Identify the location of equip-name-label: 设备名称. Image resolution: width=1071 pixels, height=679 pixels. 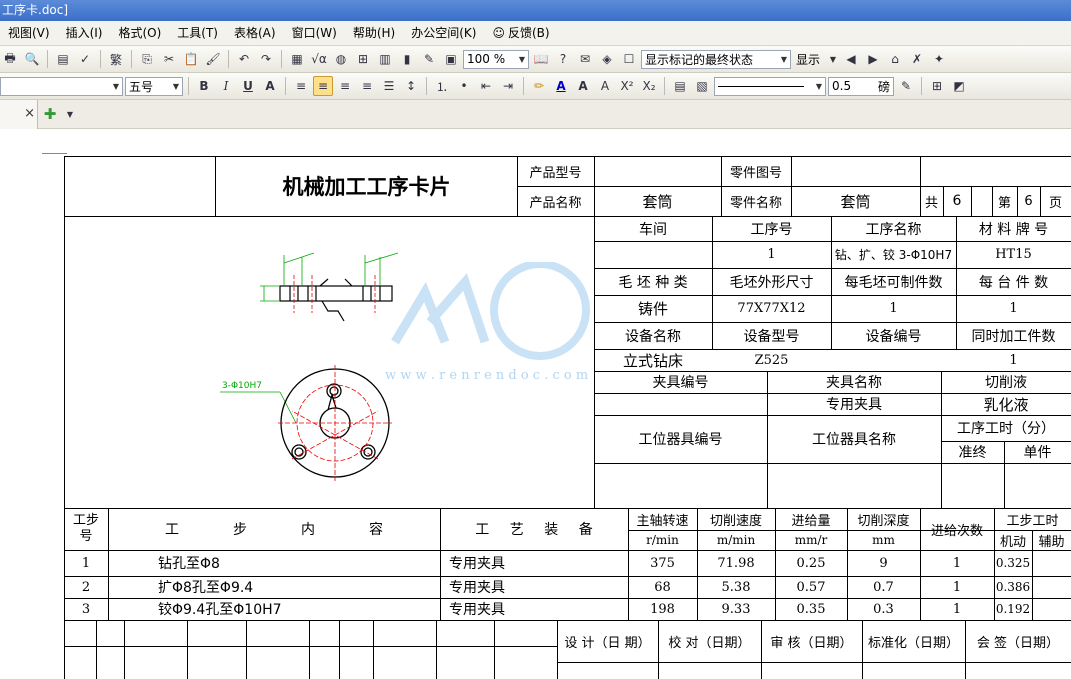
(653, 336).